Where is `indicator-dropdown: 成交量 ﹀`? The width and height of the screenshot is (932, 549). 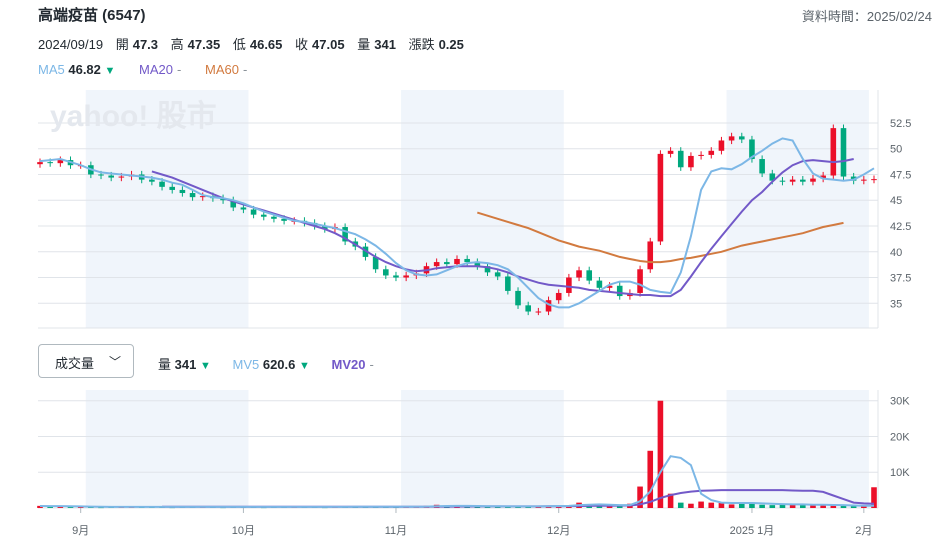
indicator-dropdown: 成交量 ﹀ is located at coordinates (86, 361).